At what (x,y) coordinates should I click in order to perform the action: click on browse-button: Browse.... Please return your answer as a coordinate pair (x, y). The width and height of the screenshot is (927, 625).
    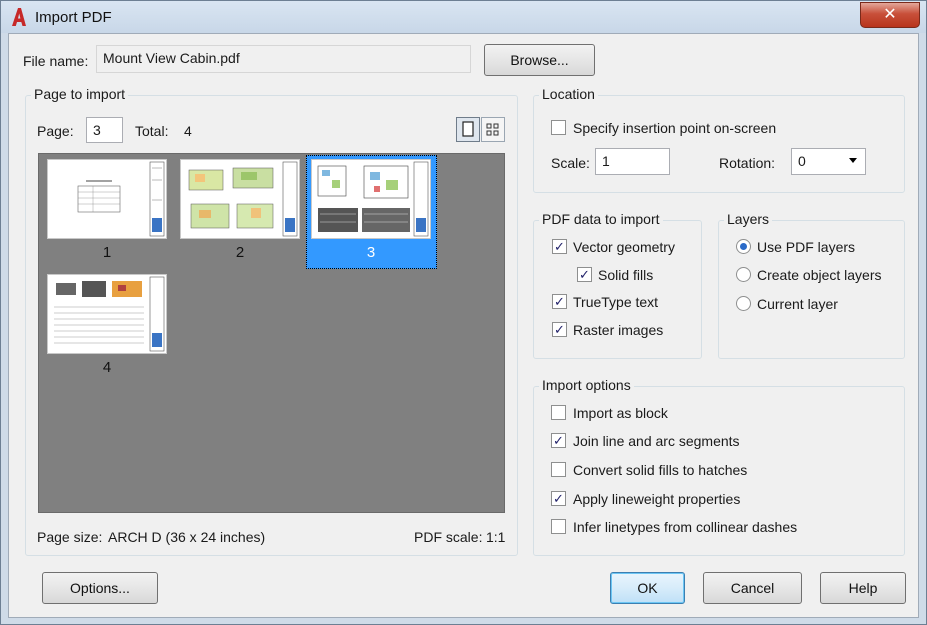
    Looking at the image, I should click on (539, 60).